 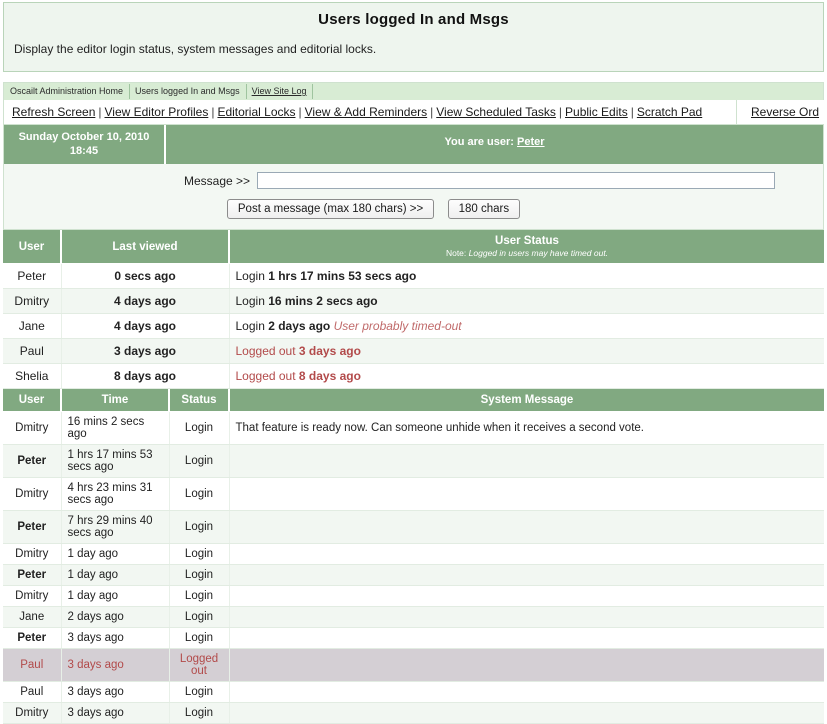 What do you see at coordinates (32, 400) in the screenshot?
I see `col-header-msg-user: User` at bounding box center [32, 400].